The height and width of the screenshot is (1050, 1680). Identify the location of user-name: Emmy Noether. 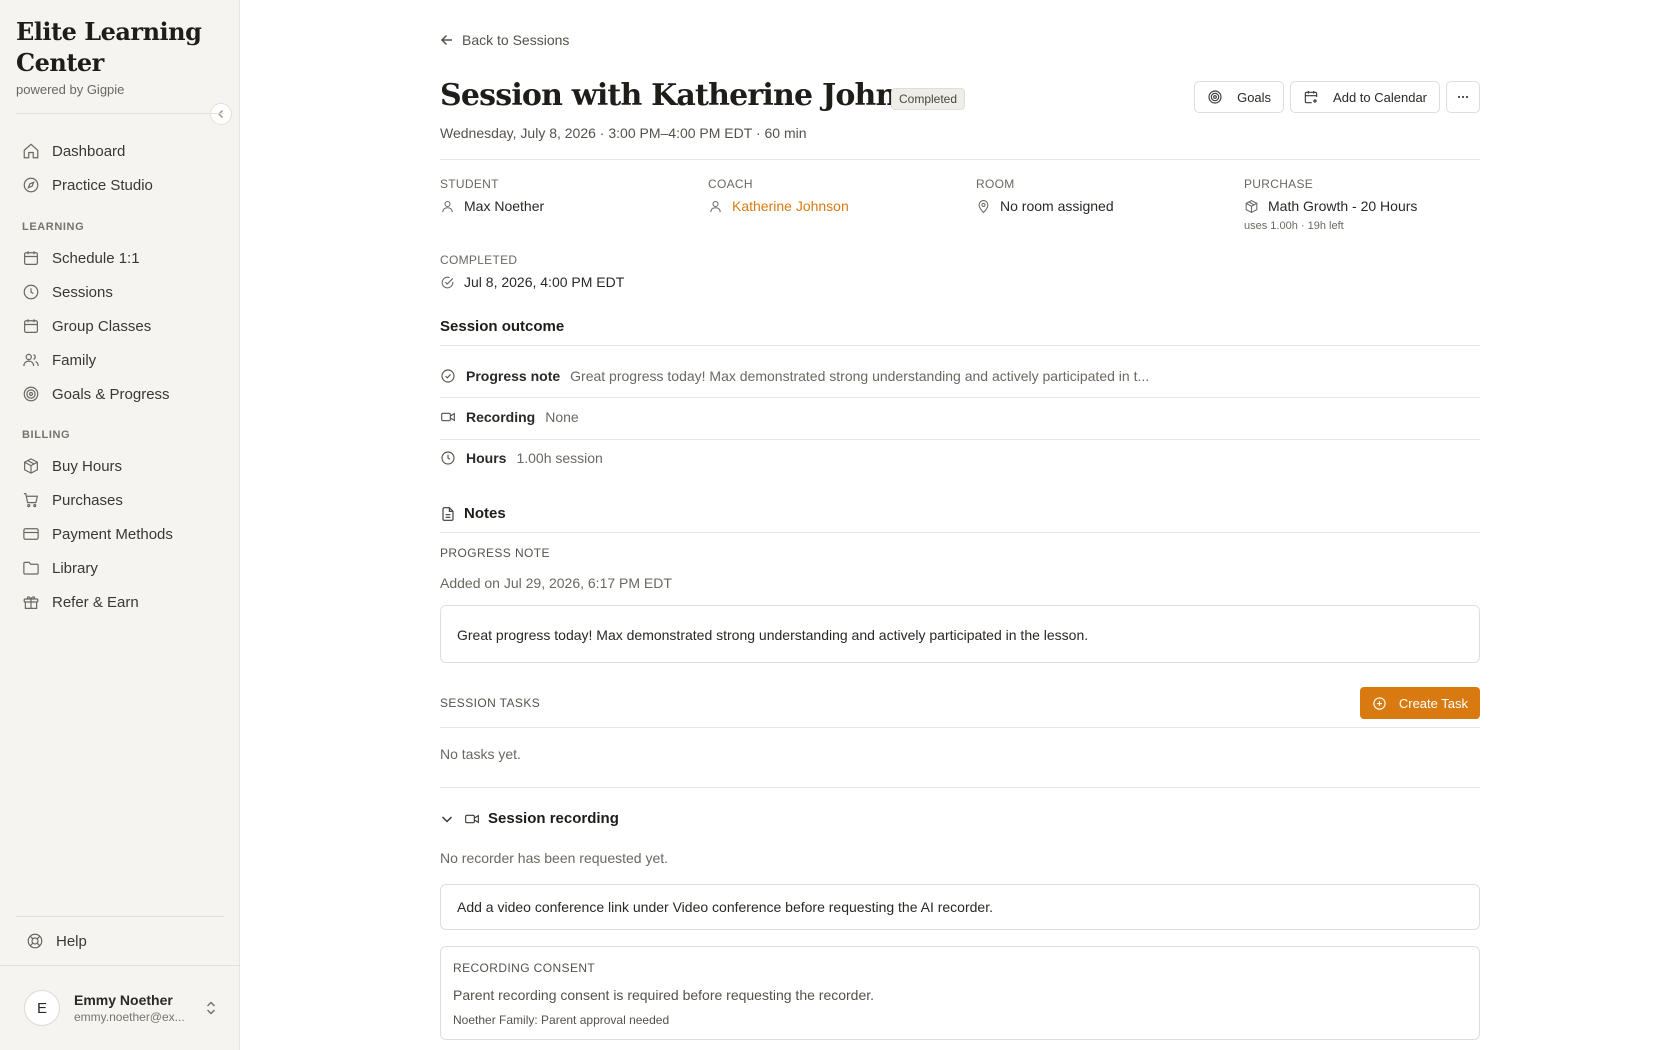
(123, 1000).